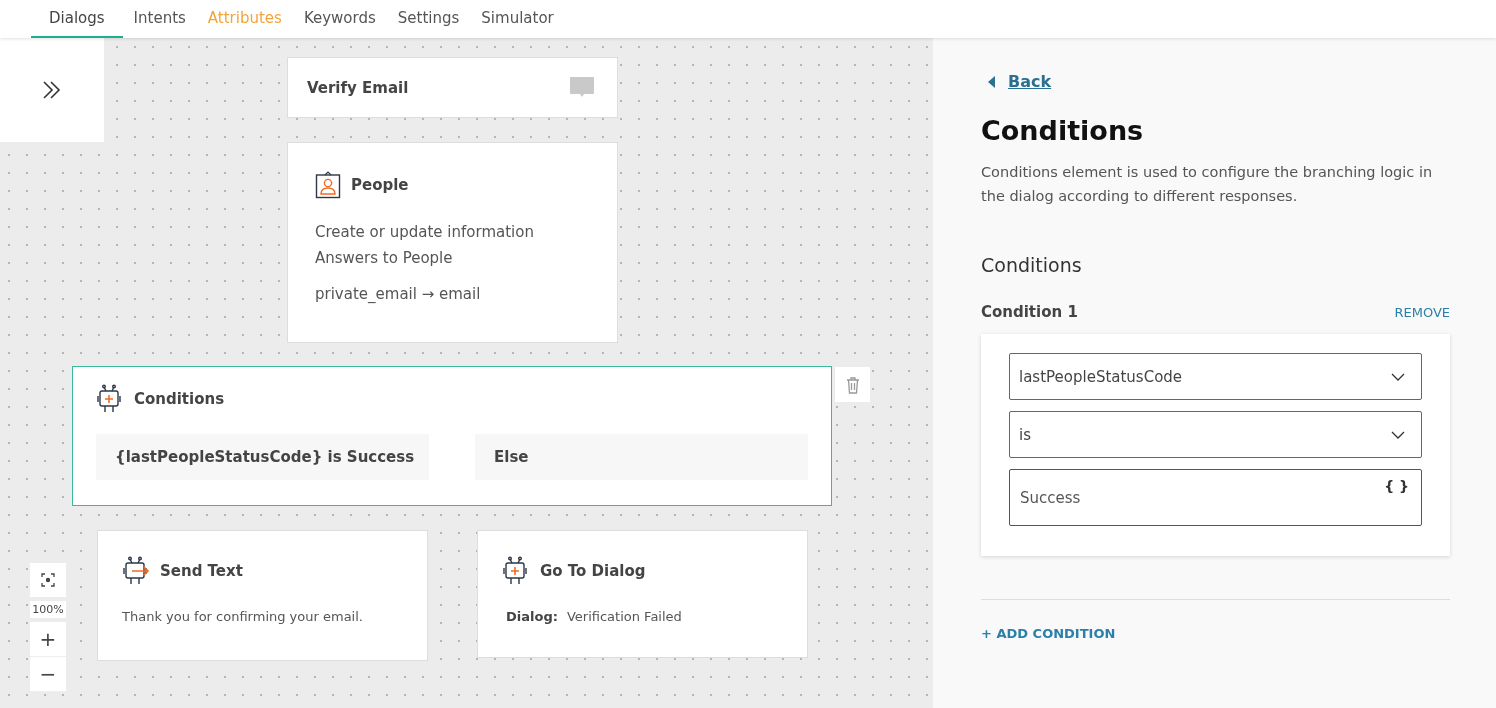  I want to click on condition-label: Condition 1, so click(1029, 312).